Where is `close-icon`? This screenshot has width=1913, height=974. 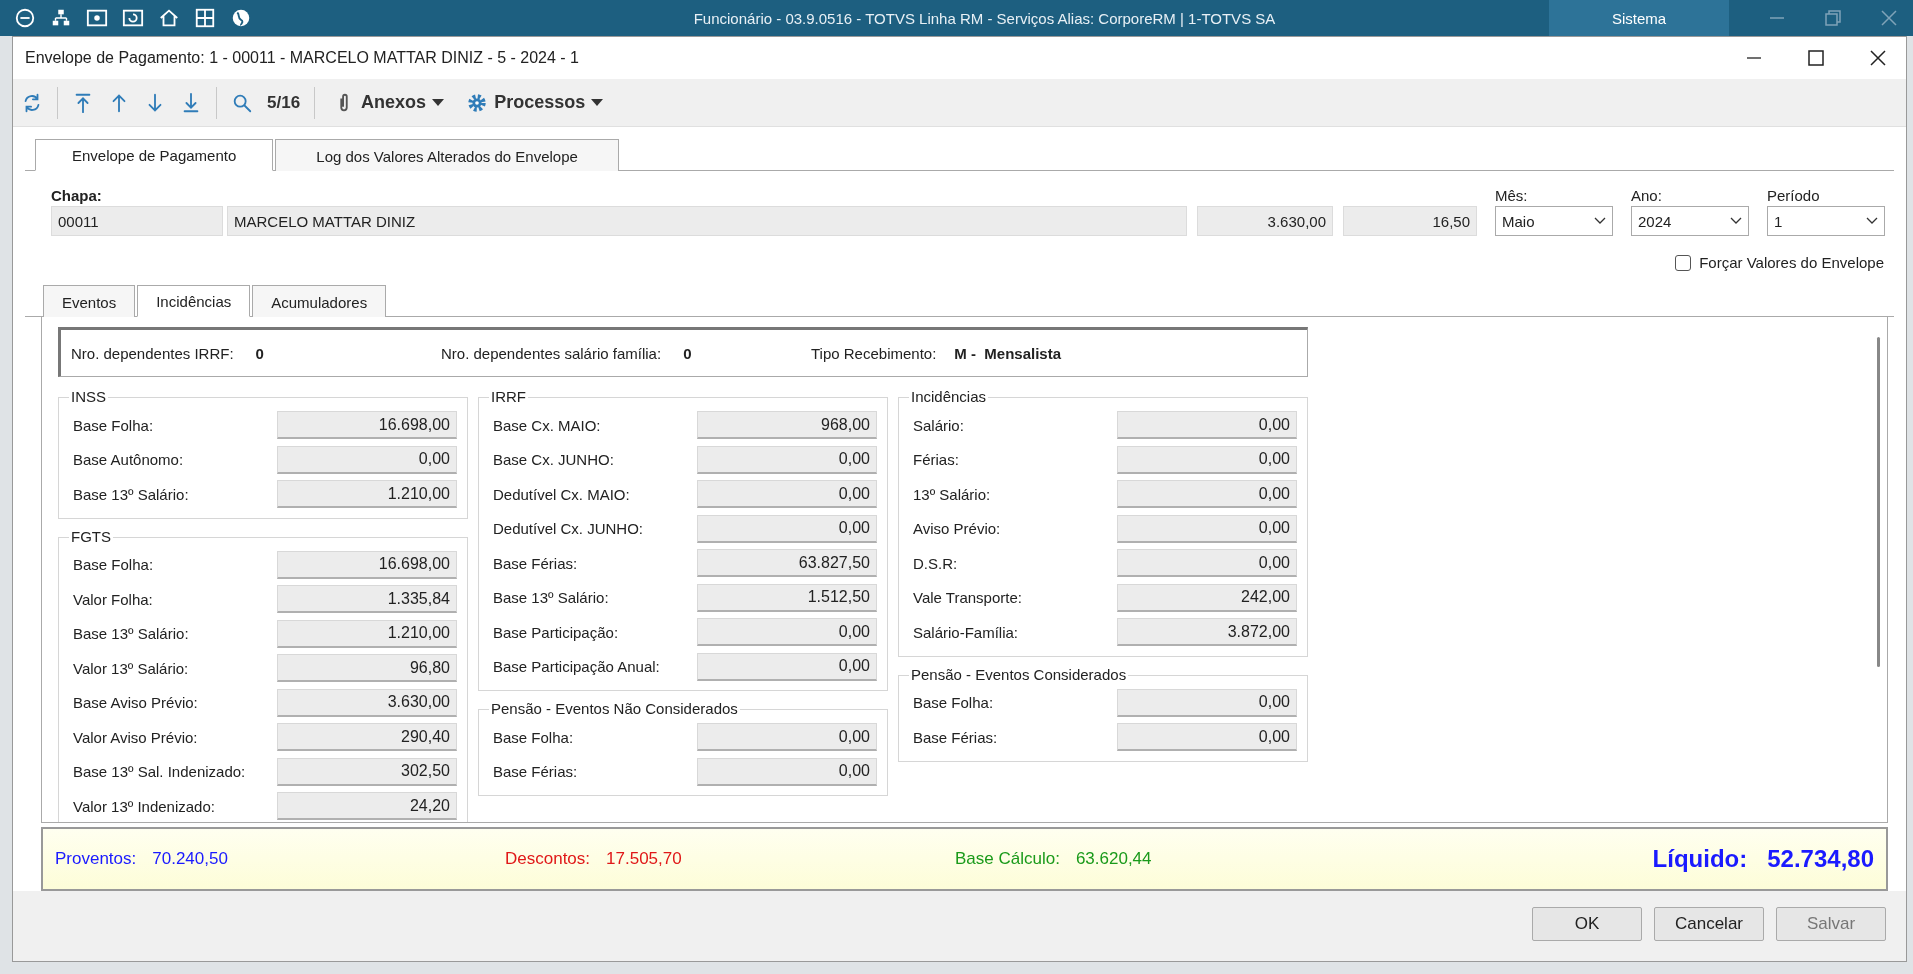 close-icon is located at coordinates (1878, 58).